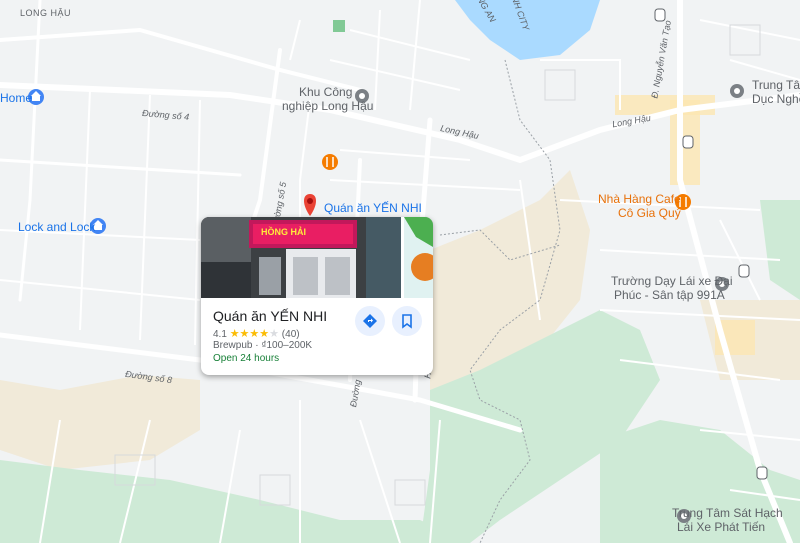 The height and width of the screenshot is (543, 800). I want to click on poi-nha-hang-line2: Cô Gia Quý, so click(649, 213).